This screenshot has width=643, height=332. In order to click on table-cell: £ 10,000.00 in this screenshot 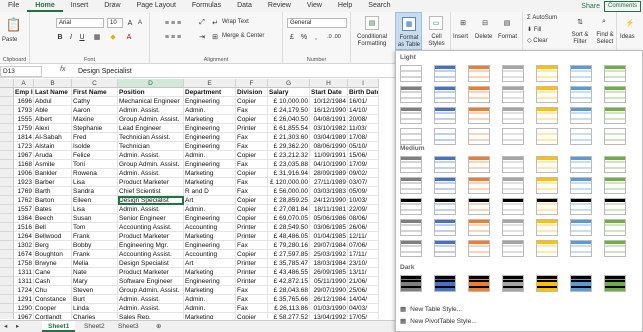, I will do `click(289, 101)`.